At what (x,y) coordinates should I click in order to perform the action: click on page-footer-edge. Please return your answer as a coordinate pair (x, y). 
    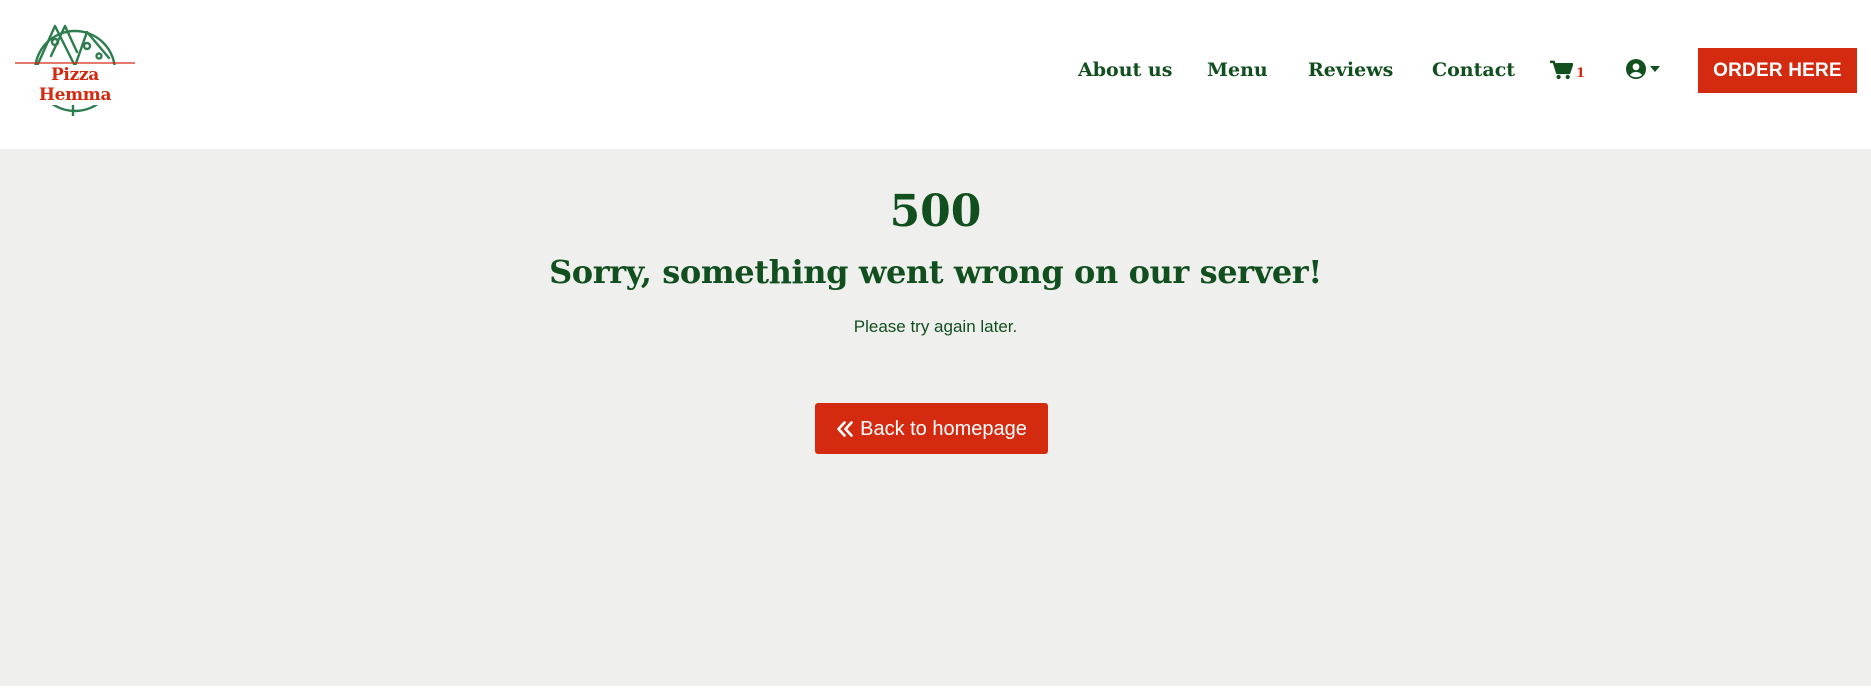
    Looking at the image, I should click on (935, 690).